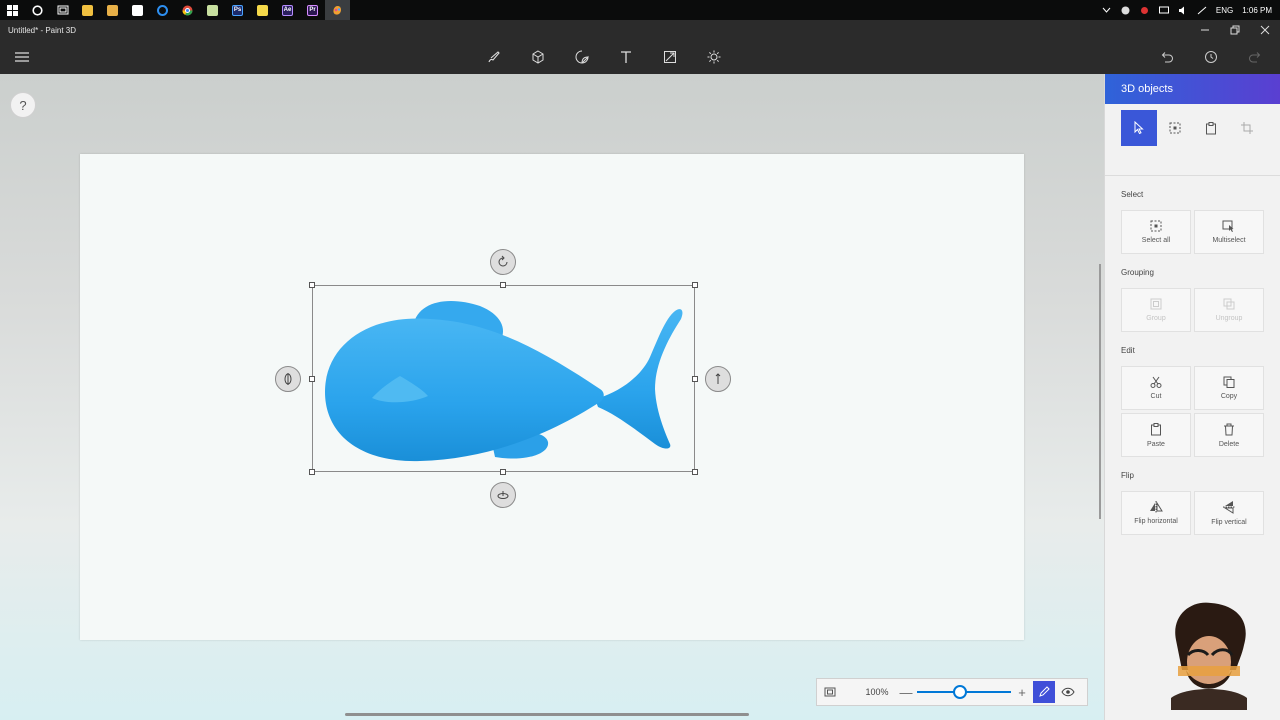 Image resolution: width=1280 pixels, height=720 pixels. I want to click on zoom-out-button: —, so click(906, 692).